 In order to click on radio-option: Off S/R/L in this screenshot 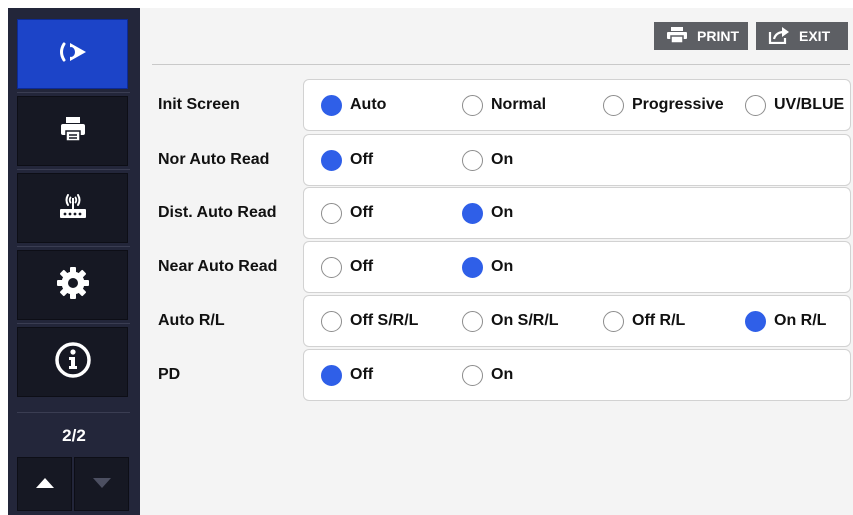, I will do `click(369, 321)`.